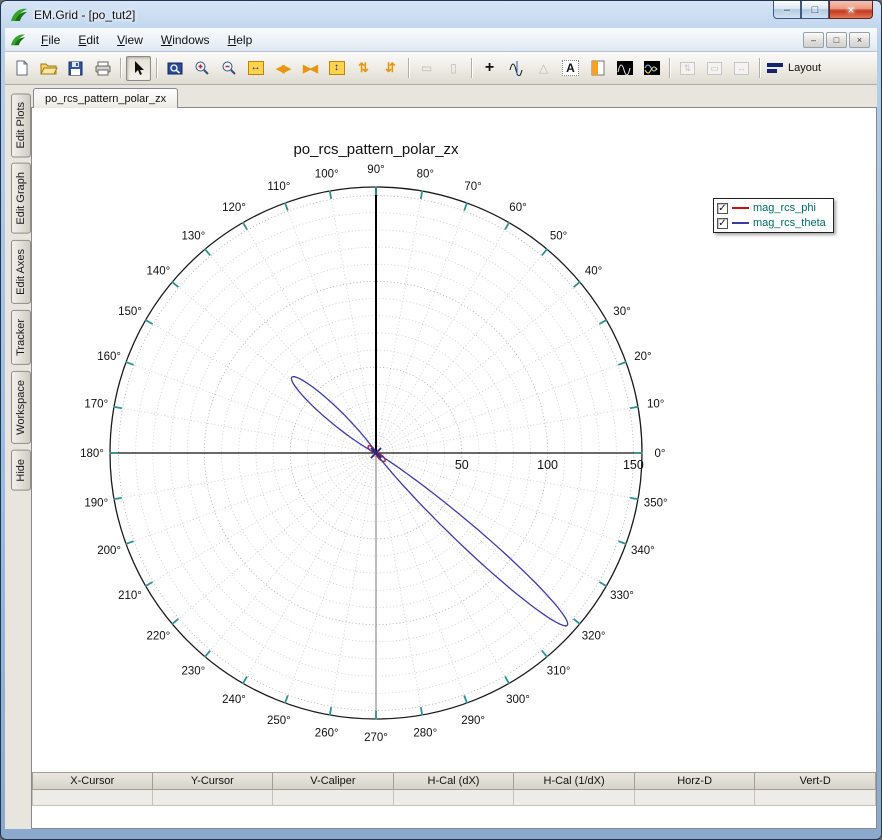 The height and width of the screenshot is (840, 882). Describe the element at coordinates (19, 15) in the screenshot. I see `app-logo-icon` at that location.